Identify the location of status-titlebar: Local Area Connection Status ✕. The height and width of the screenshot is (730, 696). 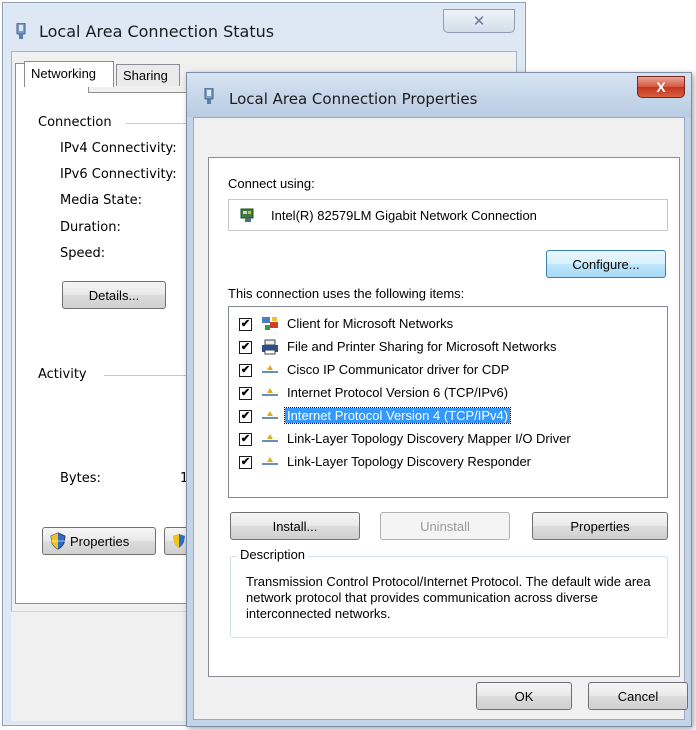
(264, 28).